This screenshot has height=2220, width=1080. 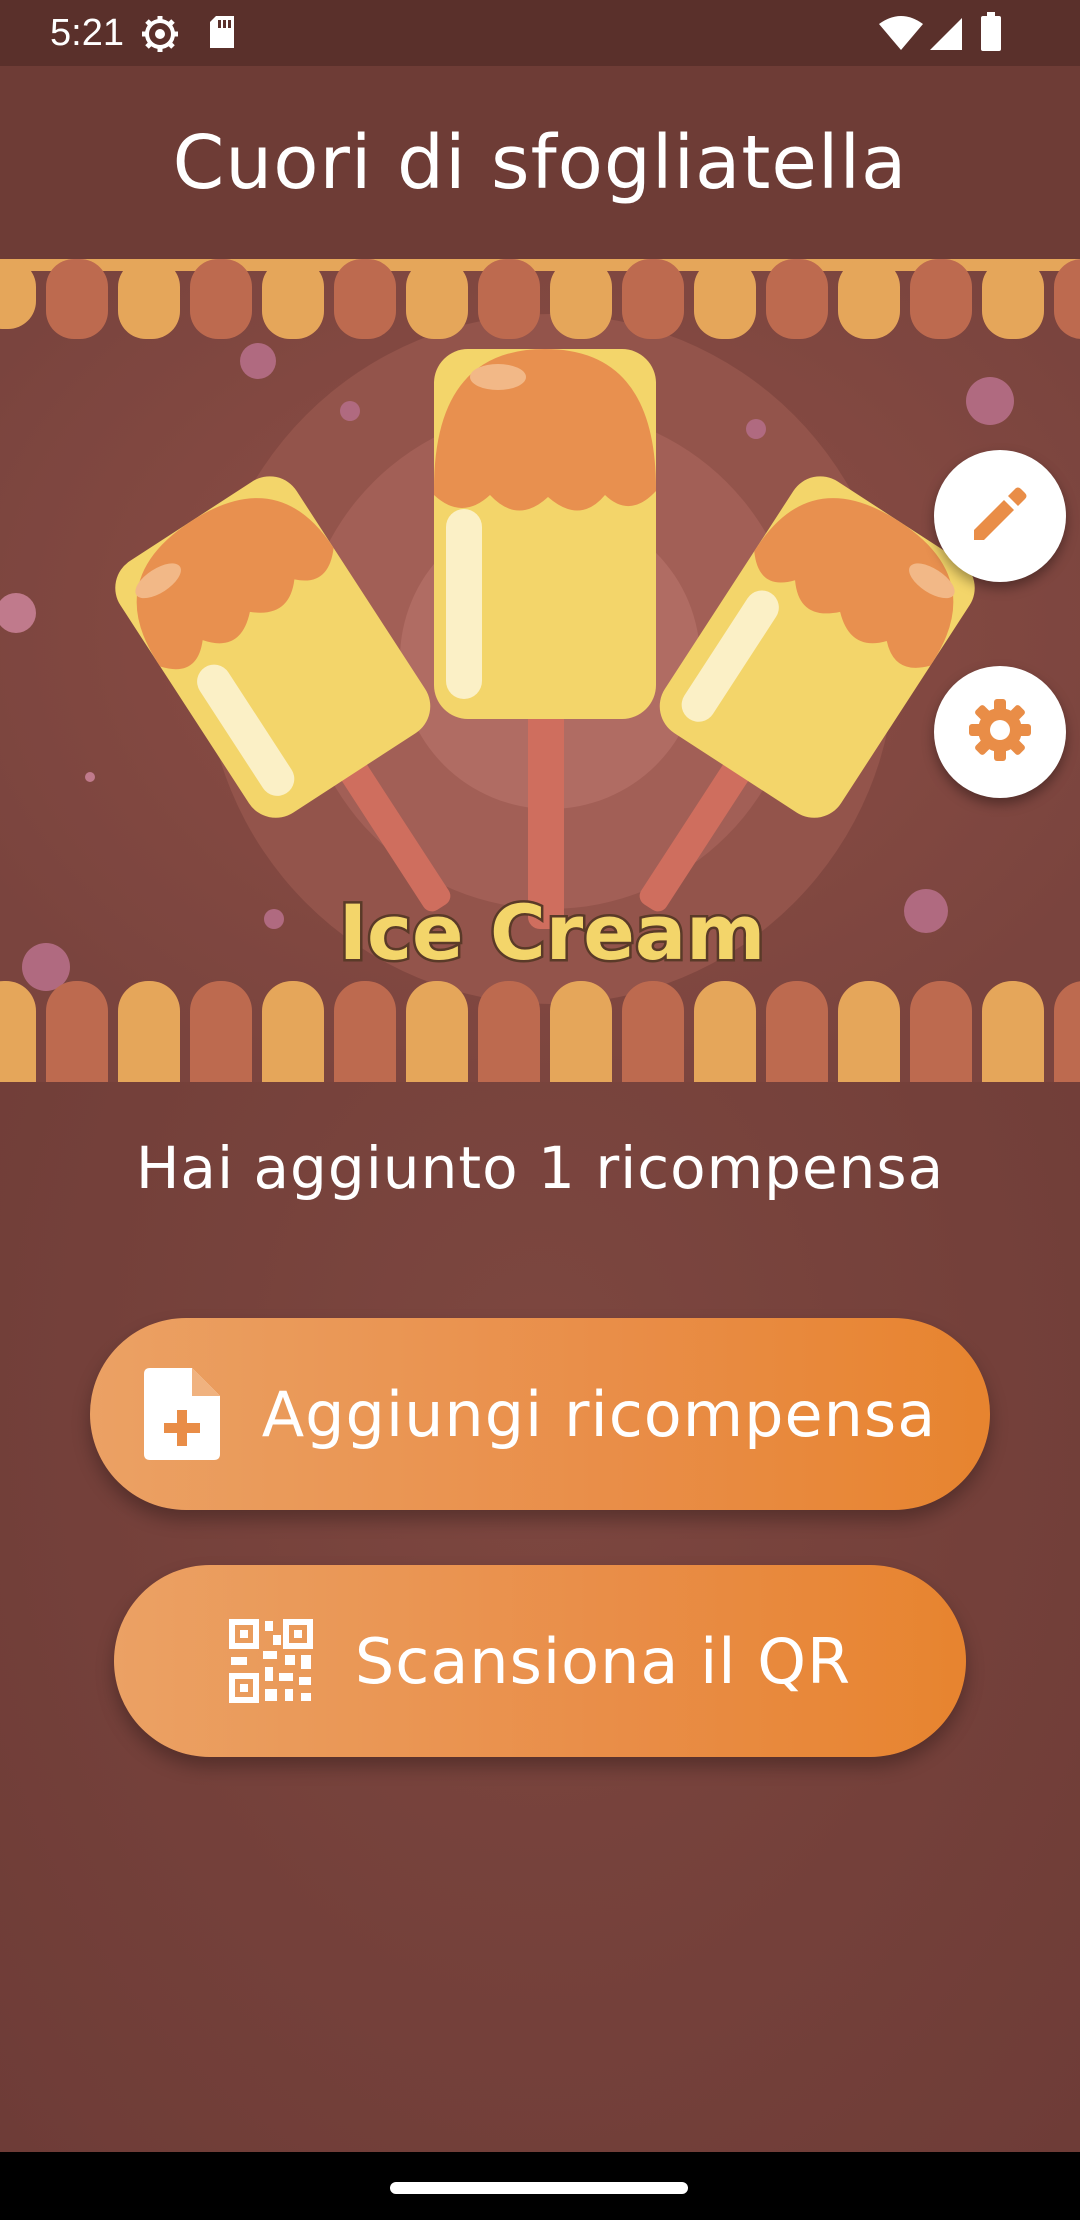 I want to click on app-header: Cuori di sfogliatella, so click(x=540, y=162).